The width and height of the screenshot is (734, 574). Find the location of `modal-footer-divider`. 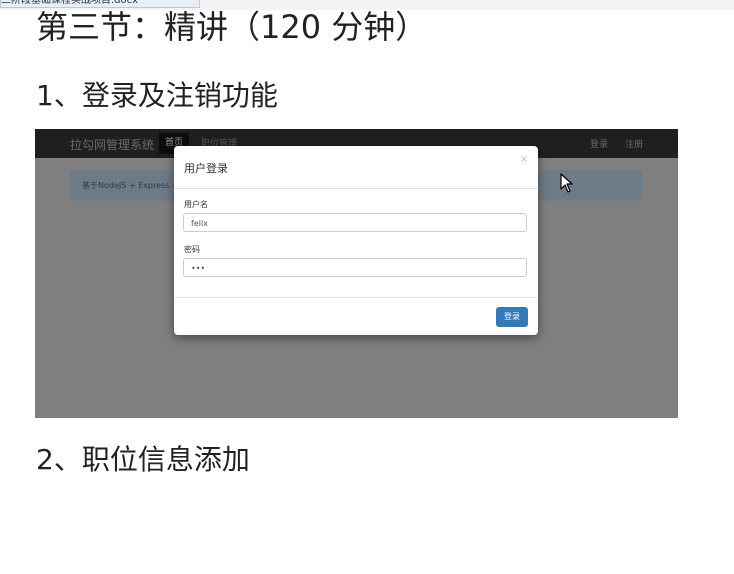

modal-footer-divider is located at coordinates (356, 297).